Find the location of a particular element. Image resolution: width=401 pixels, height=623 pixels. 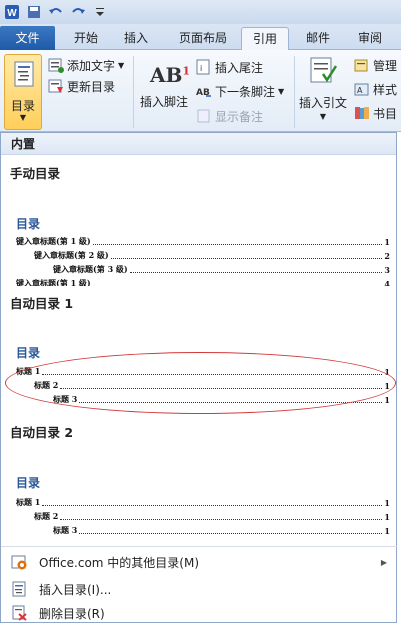

ribbon-tabs: 文件 开始 插入 页面布局 引用 邮件 审阅 is located at coordinates (200, 37).